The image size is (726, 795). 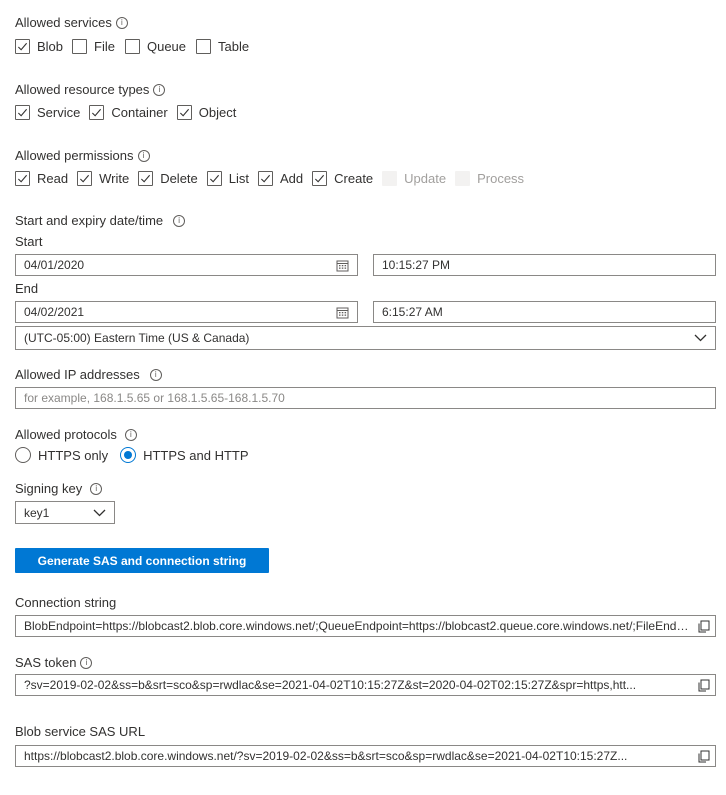 I want to click on resource-types-group: Service Container Object, so click(x=130, y=112).